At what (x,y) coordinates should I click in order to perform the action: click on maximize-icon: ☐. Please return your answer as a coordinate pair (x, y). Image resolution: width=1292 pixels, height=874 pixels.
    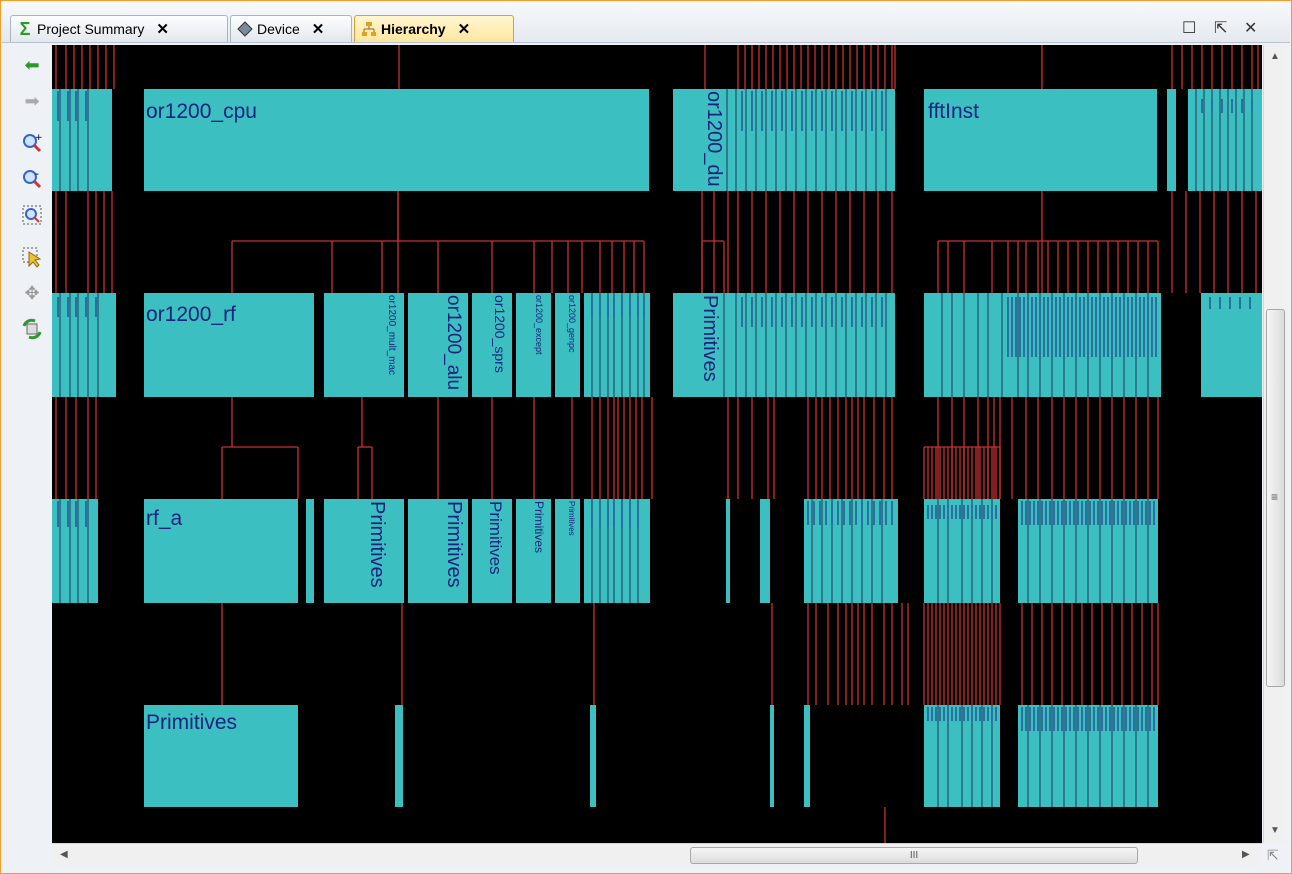
    Looking at the image, I should click on (1189, 28).